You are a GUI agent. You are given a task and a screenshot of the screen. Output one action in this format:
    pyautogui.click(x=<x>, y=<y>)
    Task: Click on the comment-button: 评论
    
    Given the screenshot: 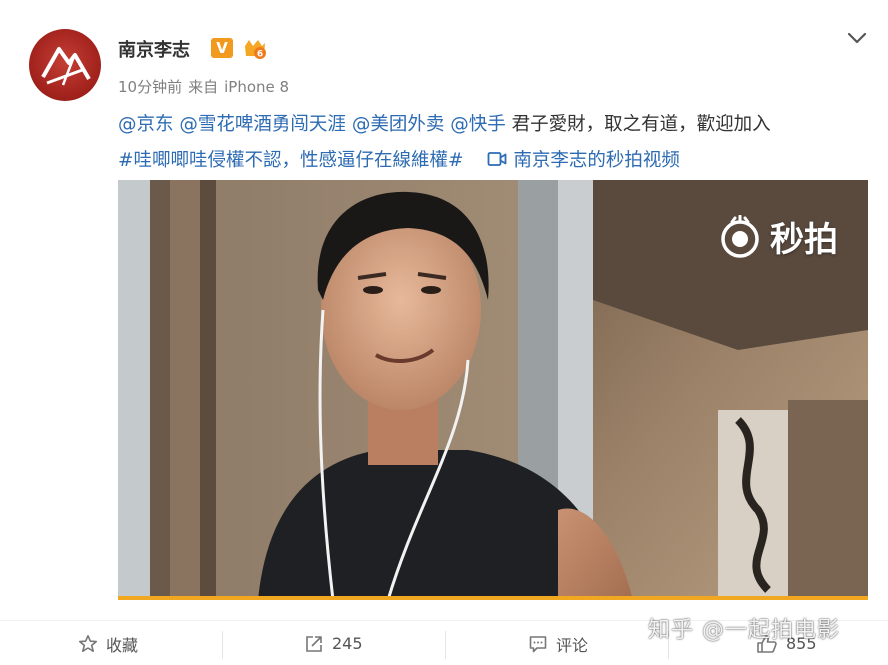 What is the action you would take?
    pyautogui.click(x=558, y=643)
    